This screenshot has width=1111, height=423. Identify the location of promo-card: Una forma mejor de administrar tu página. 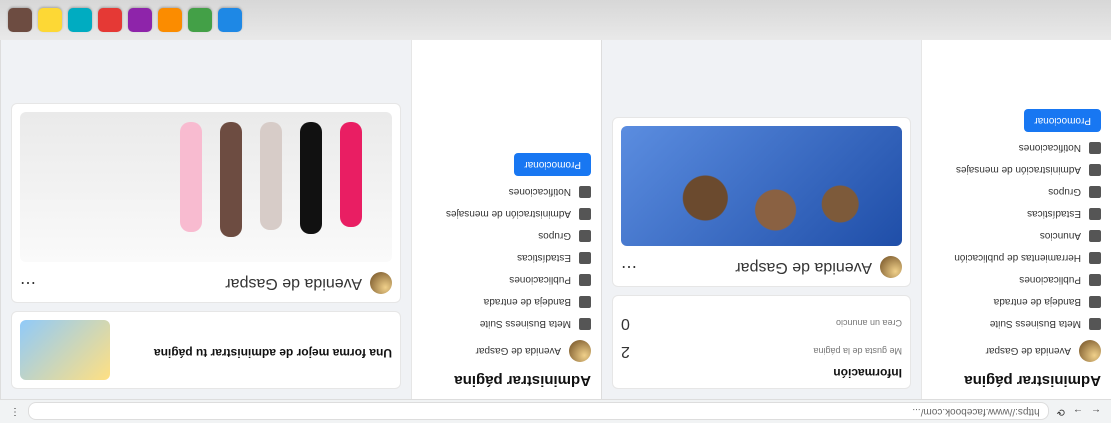
(206, 350).